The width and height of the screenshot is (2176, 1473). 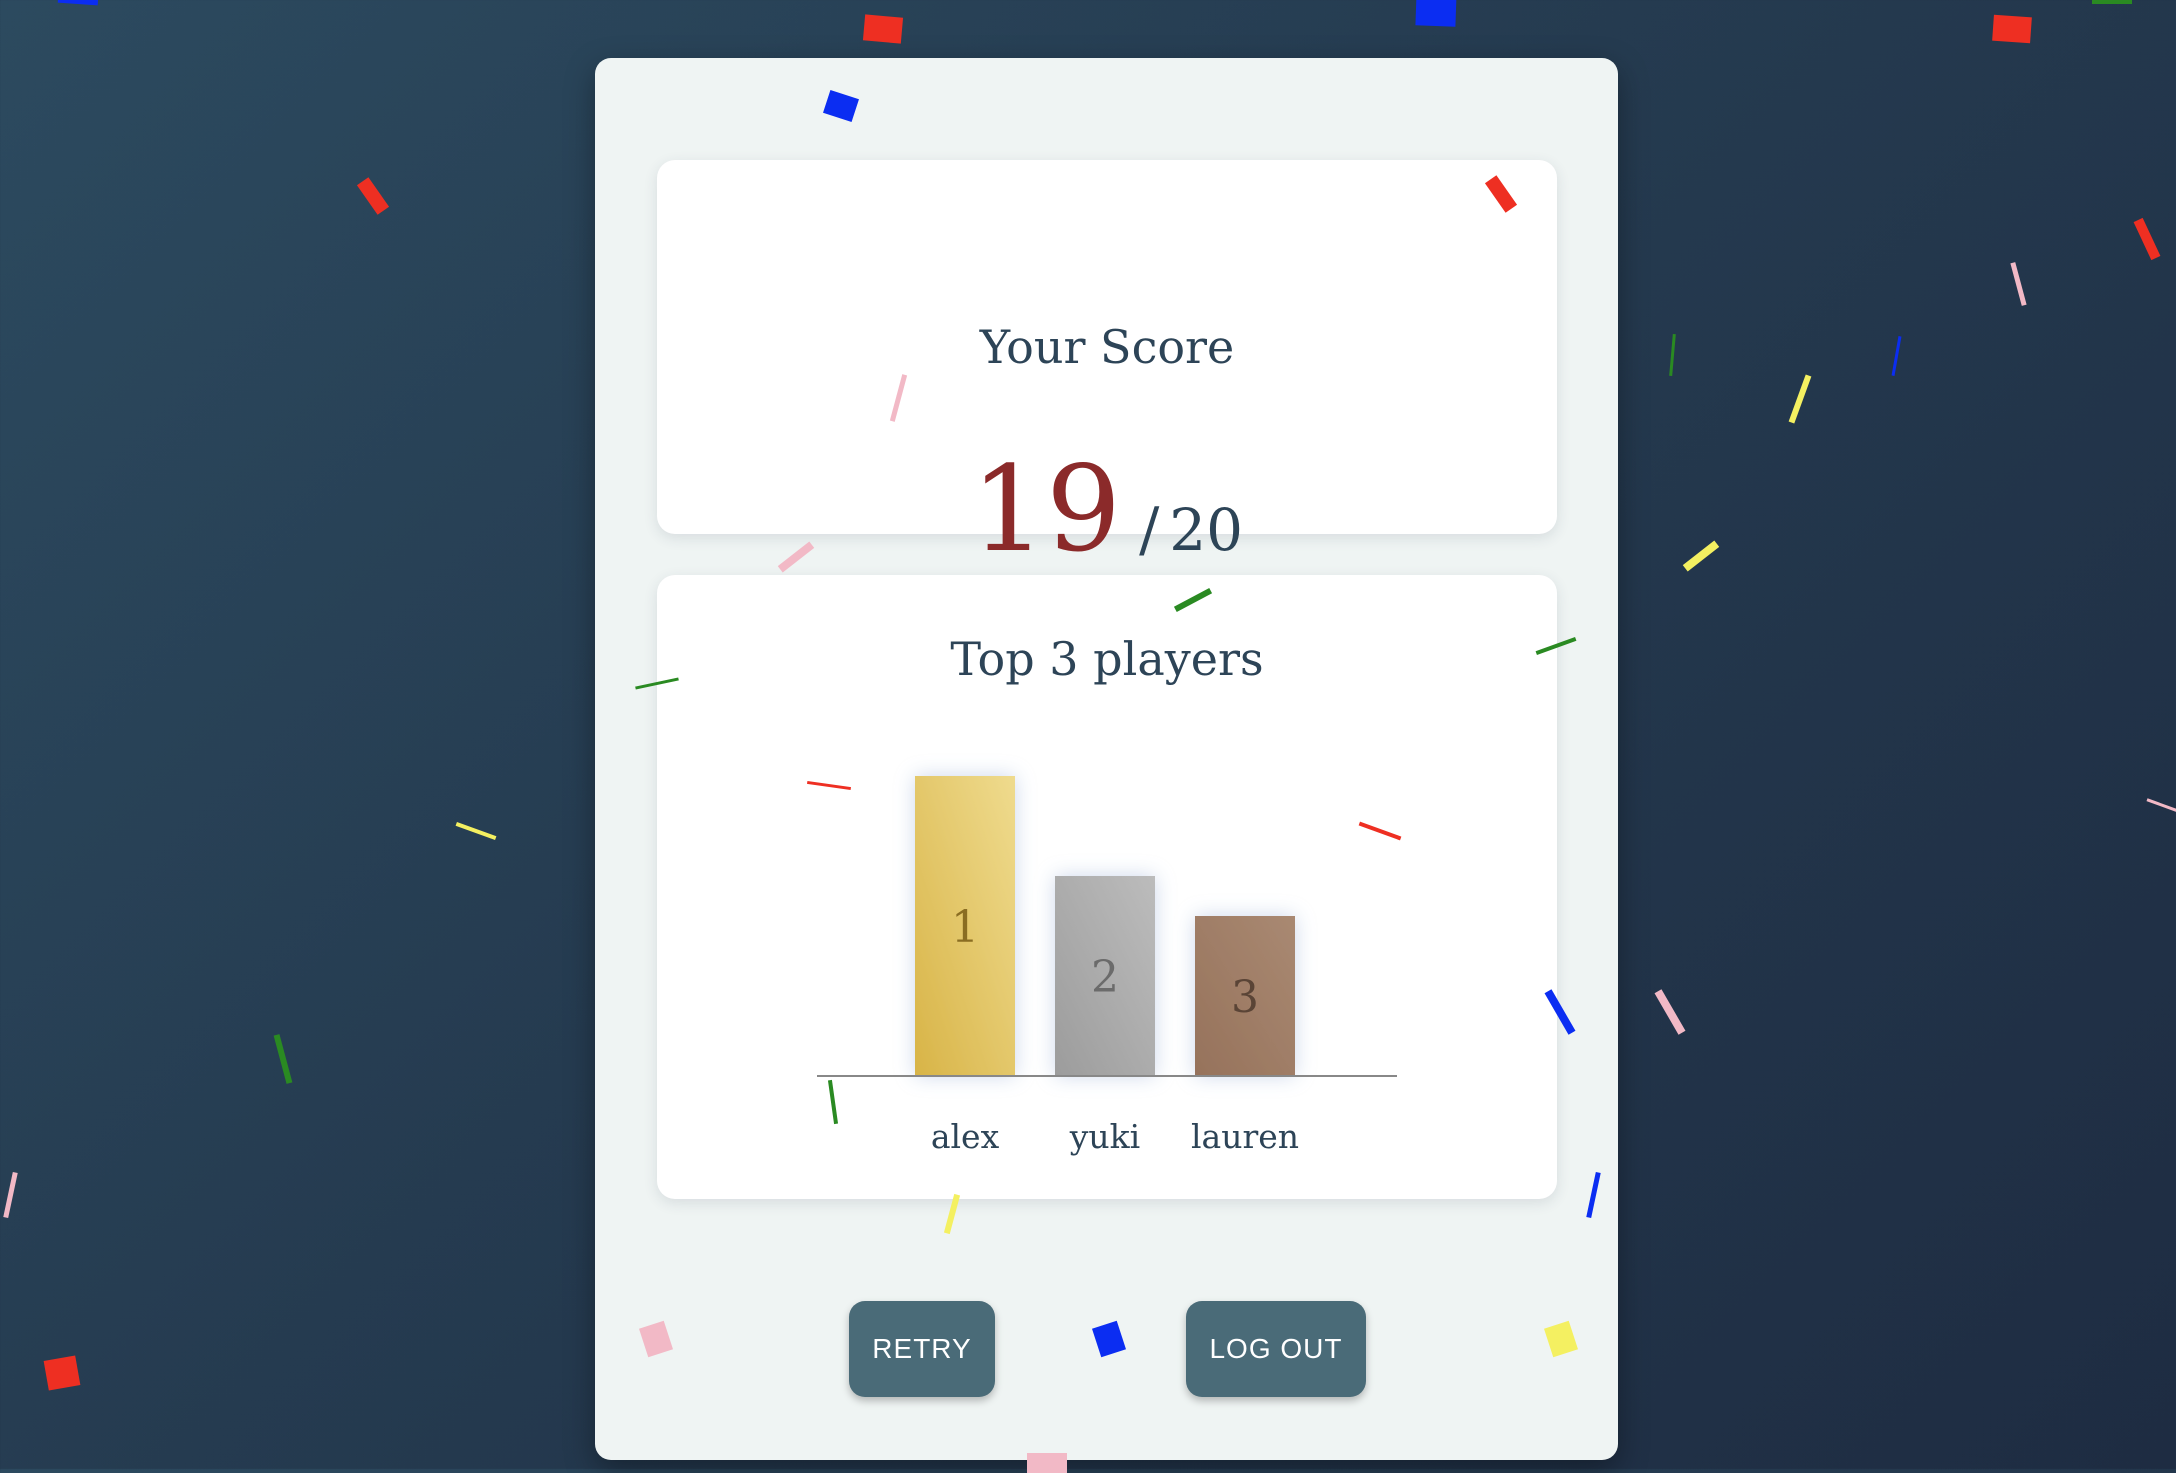 What do you see at coordinates (1106, 1351) in the screenshot?
I see `action-bar: RETRY LOG OUT` at bounding box center [1106, 1351].